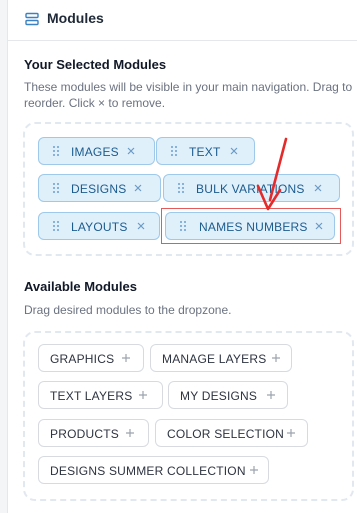  What do you see at coordinates (226, 434) in the screenshot?
I see `module-label: COLOR SELECTION` at bounding box center [226, 434].